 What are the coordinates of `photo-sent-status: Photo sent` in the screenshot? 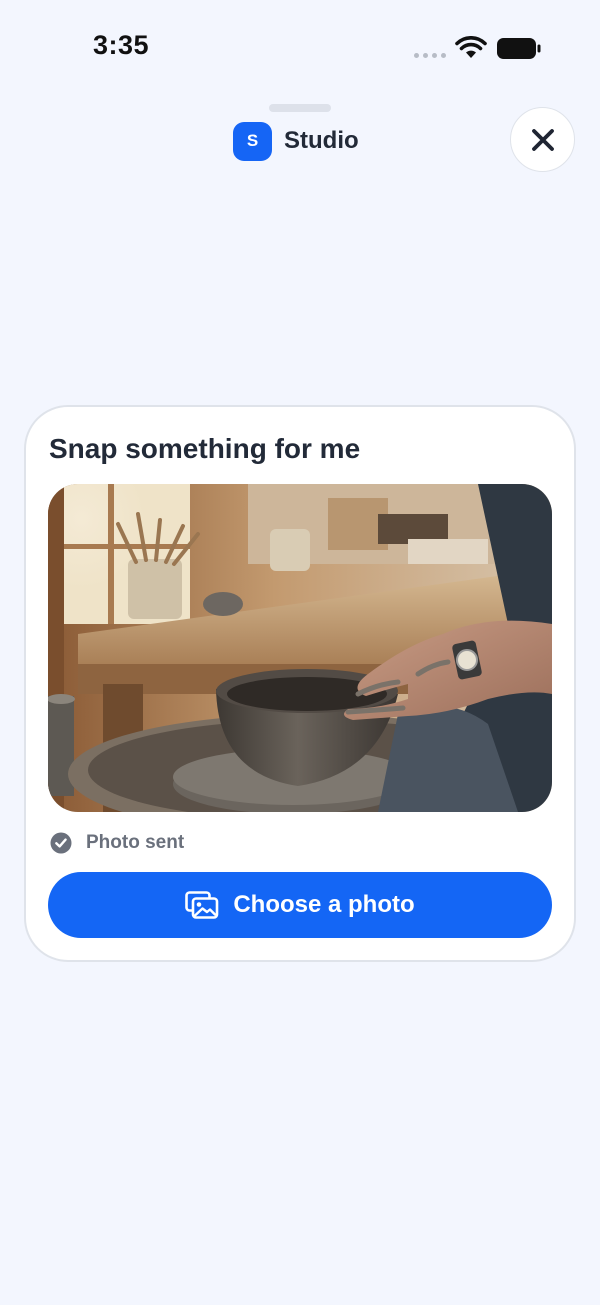 It's located at (117, 843).